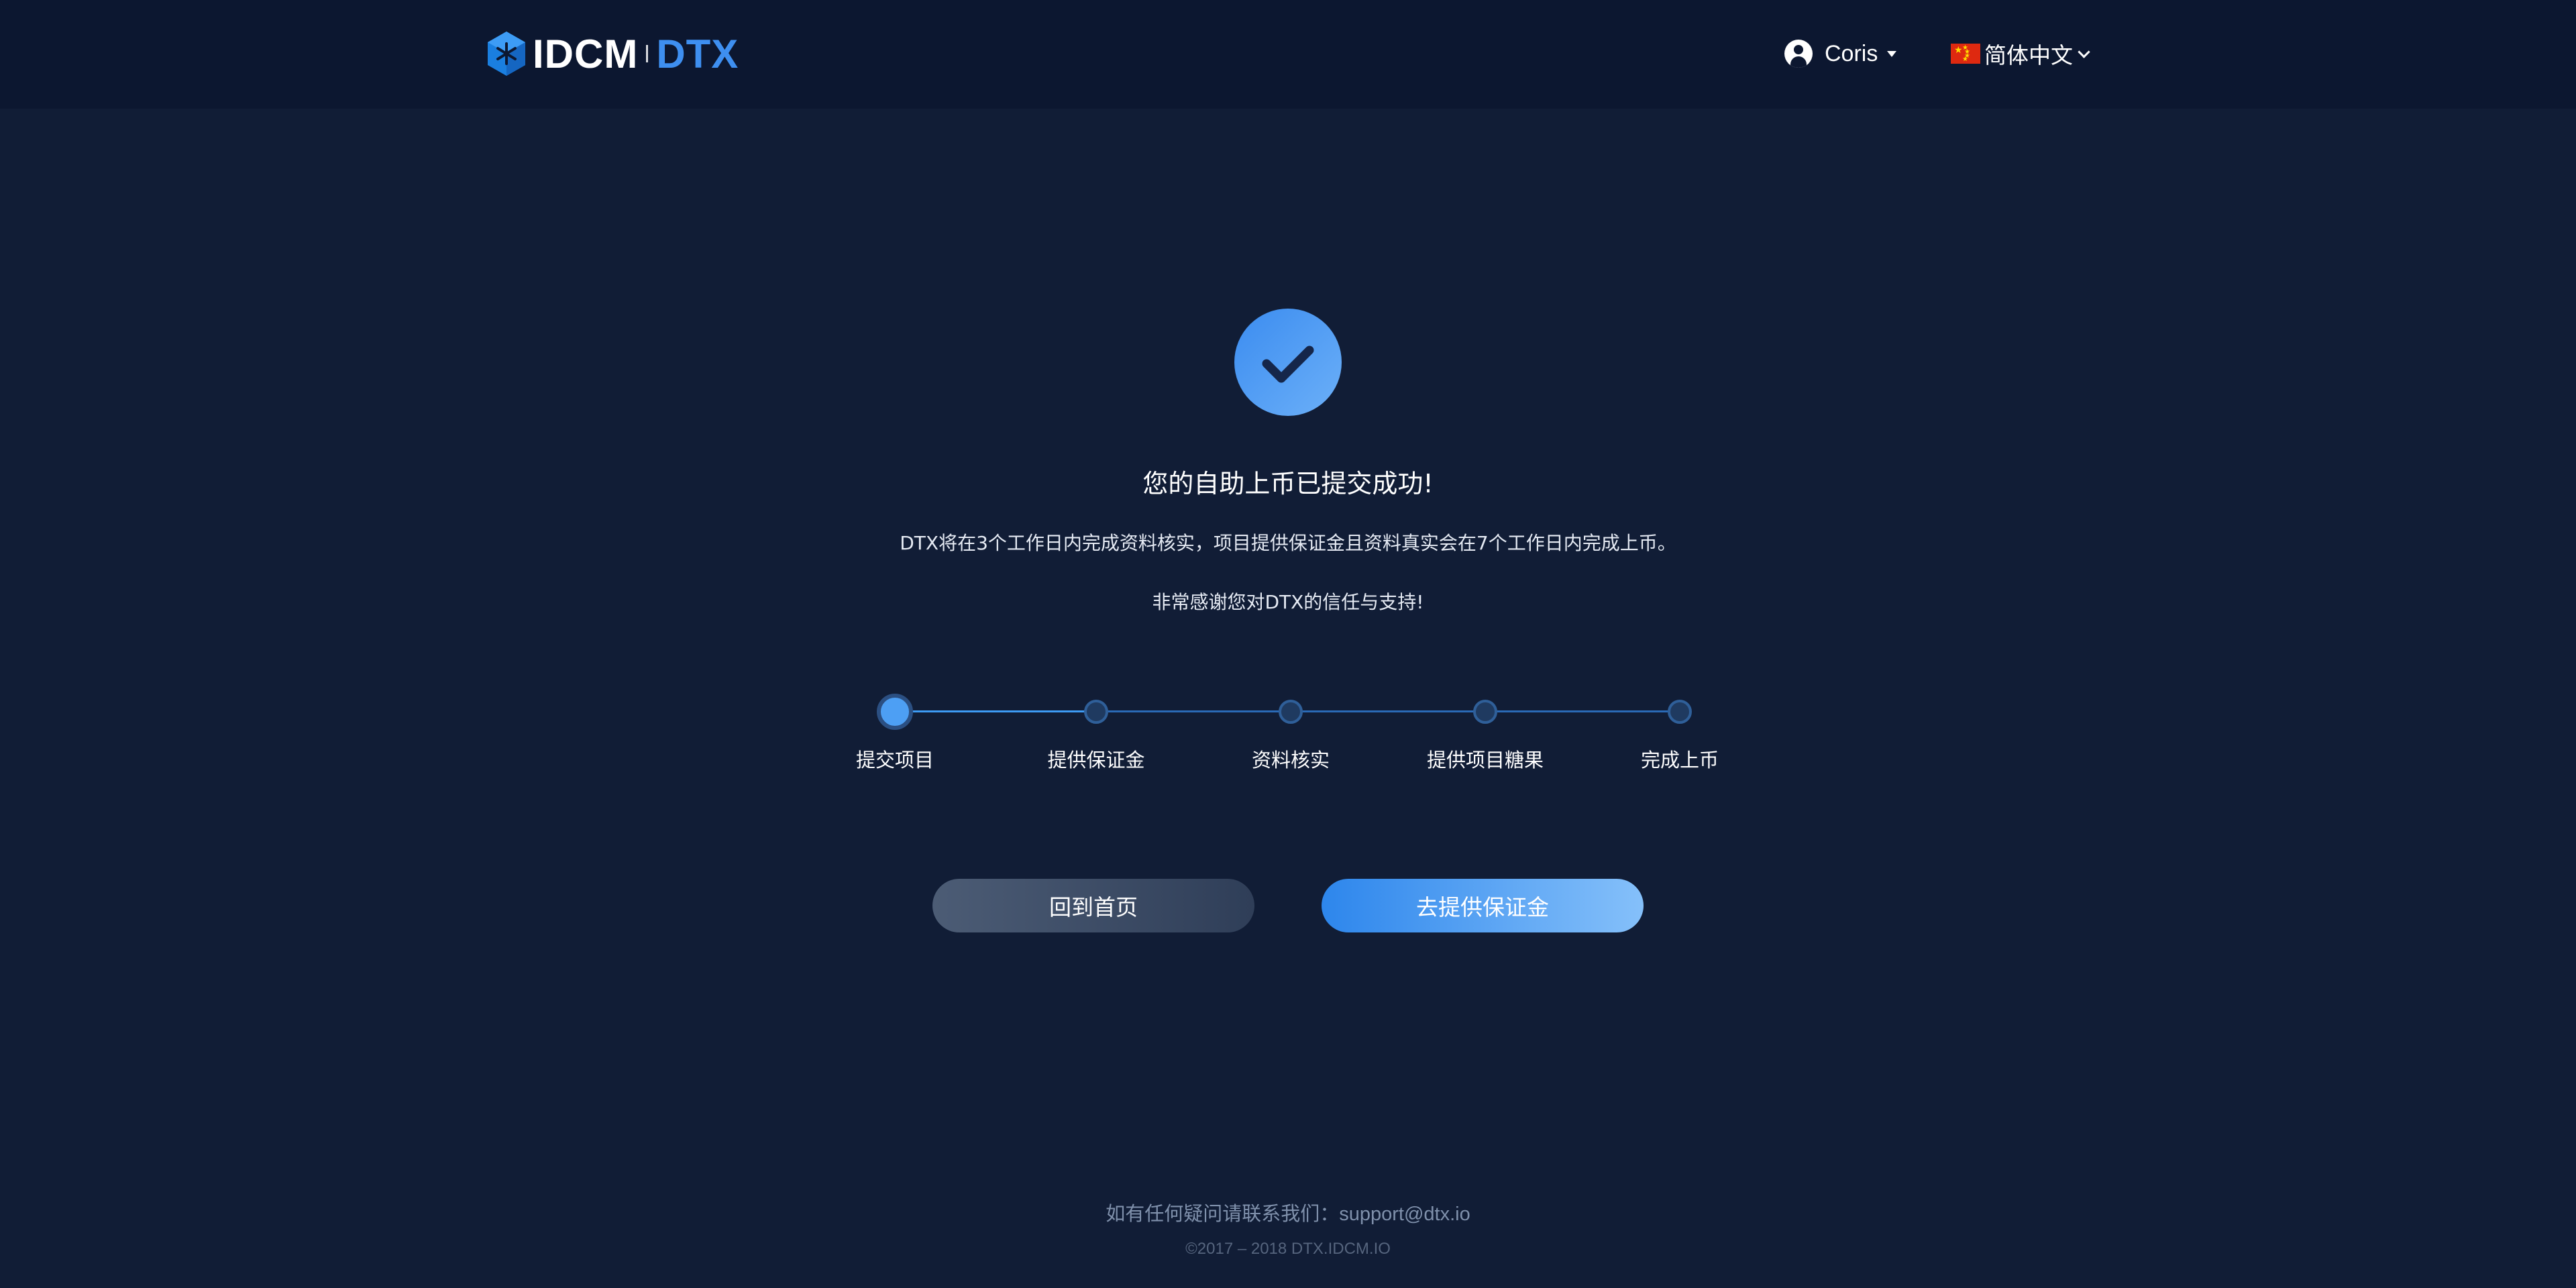 The width and height of the screenshot is (2576, 1288). Describe the element at coordinates (2028, 55) in the screenshot. I see `language-label: 简体中文` at that location.